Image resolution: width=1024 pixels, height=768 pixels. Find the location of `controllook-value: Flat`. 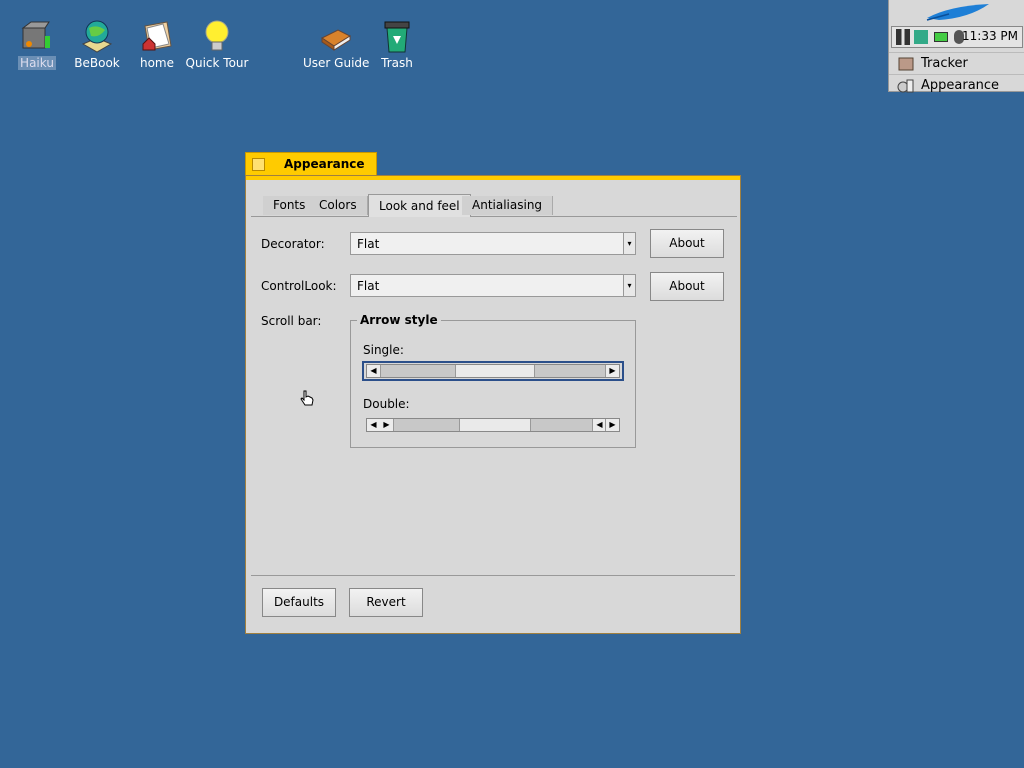

controllook-value: Flat is located at coordinates (368, 286).